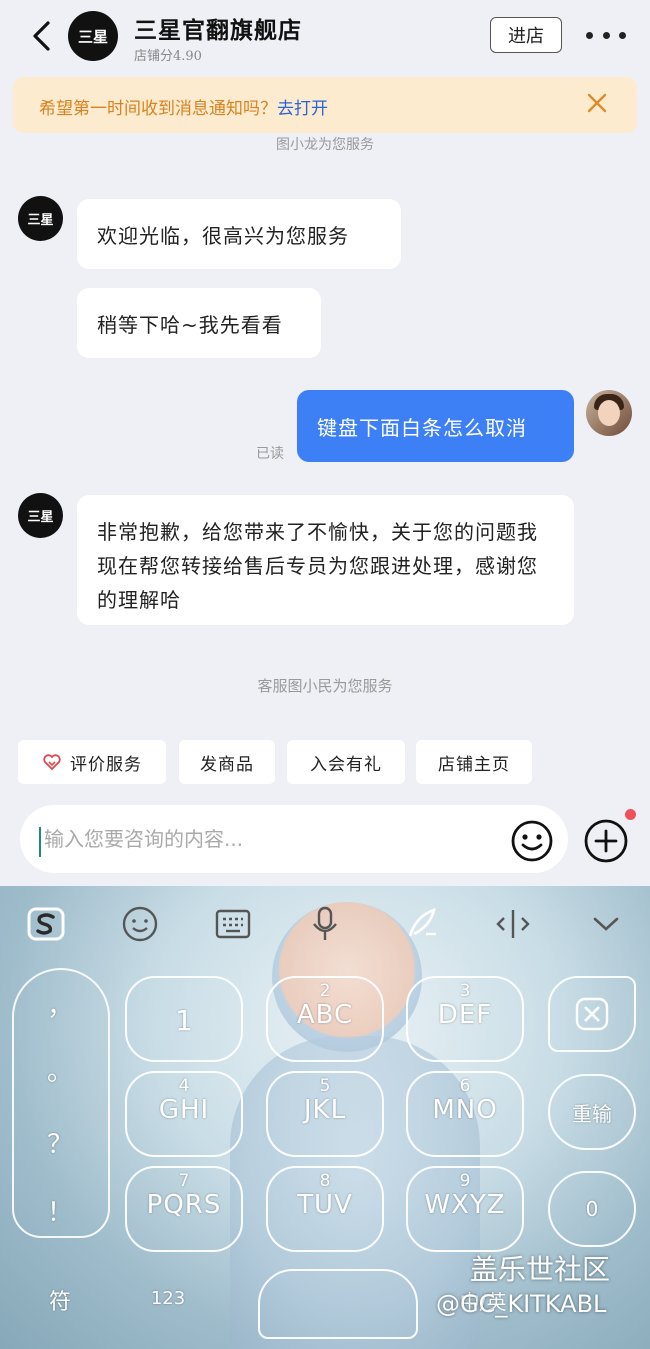 This screenshot has height=1349, width=650. What do you see at coordinates (346, 762) in the screenshot?
I see `membership-gift-button: 入会有礼` at bounding box center [346, 762].